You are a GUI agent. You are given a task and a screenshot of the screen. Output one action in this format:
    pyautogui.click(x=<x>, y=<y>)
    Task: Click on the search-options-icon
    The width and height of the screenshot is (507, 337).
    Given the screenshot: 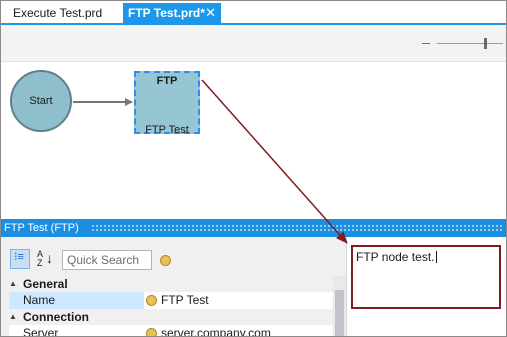 What is the action you would take?
    pyautogui.click(x=165, y=260)
    